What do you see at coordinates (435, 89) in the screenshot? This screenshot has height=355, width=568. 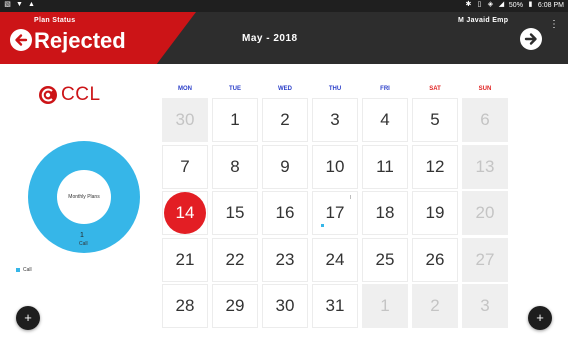 I see `weekday-sat: SAT` at bounding box center [435, 89].